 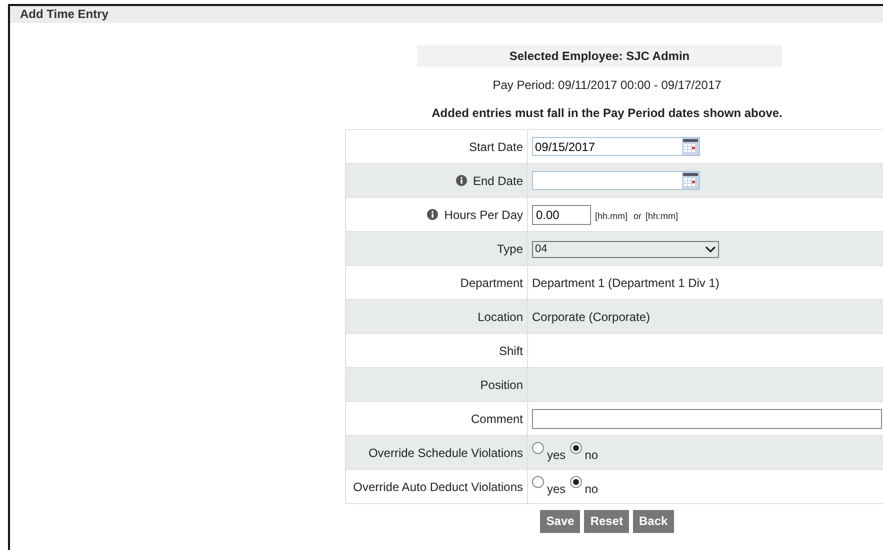 I want to click on hours-field: 0.00, so click(x=561, y=214).